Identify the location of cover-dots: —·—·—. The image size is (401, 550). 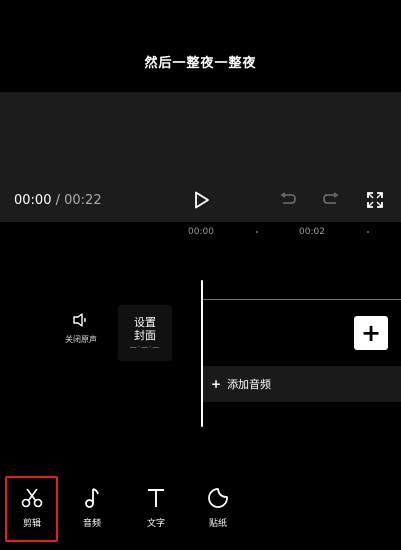
(145, 346).